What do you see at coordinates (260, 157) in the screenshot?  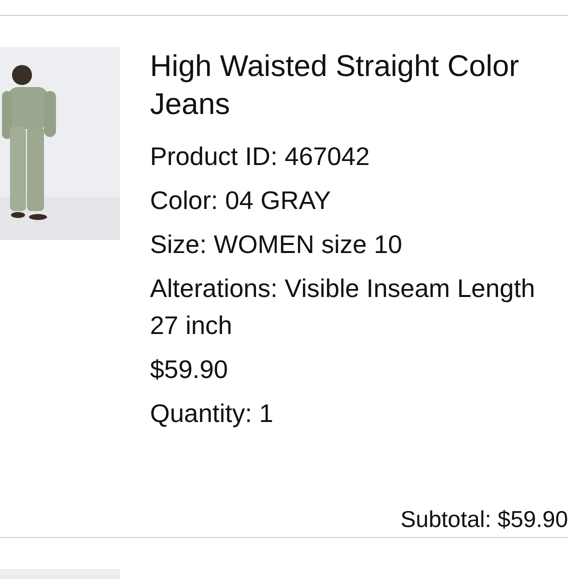 I see `product-detail: Product ID: 467042` at bounding box center [260, 157].